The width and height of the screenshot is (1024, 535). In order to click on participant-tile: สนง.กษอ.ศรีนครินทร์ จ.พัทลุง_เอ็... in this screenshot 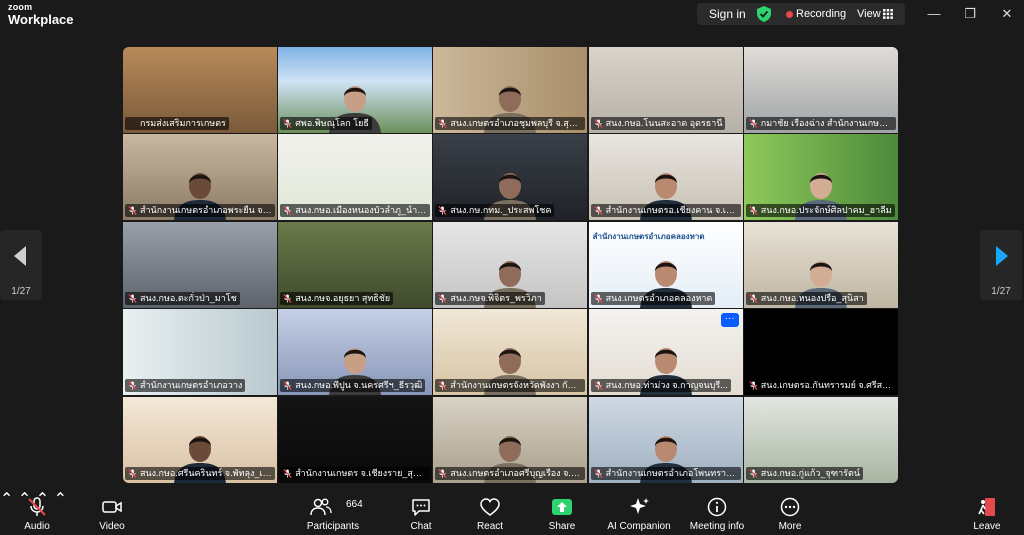, I will do `click(200, 439)`.